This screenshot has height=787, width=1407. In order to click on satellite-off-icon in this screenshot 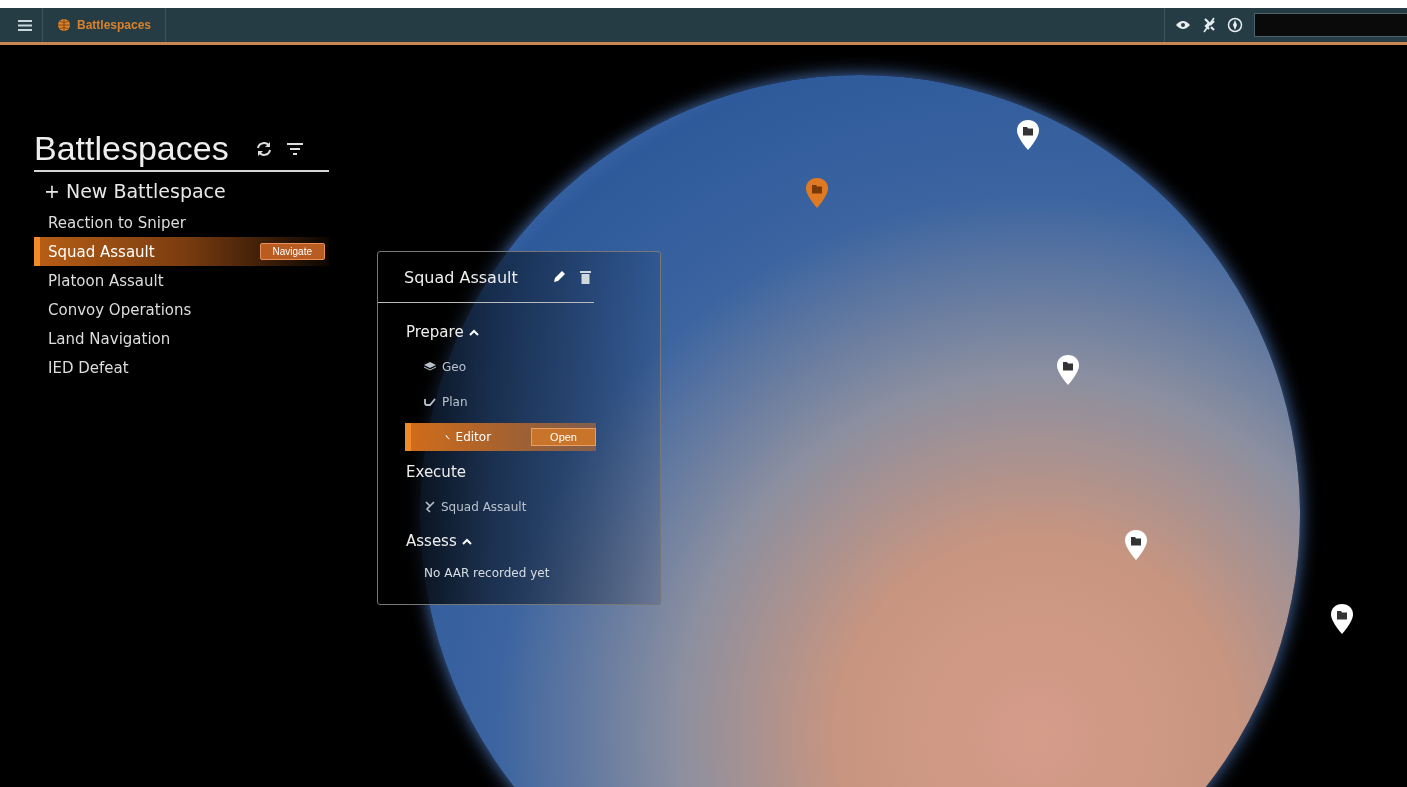, I will do `click(1209, 25)`.